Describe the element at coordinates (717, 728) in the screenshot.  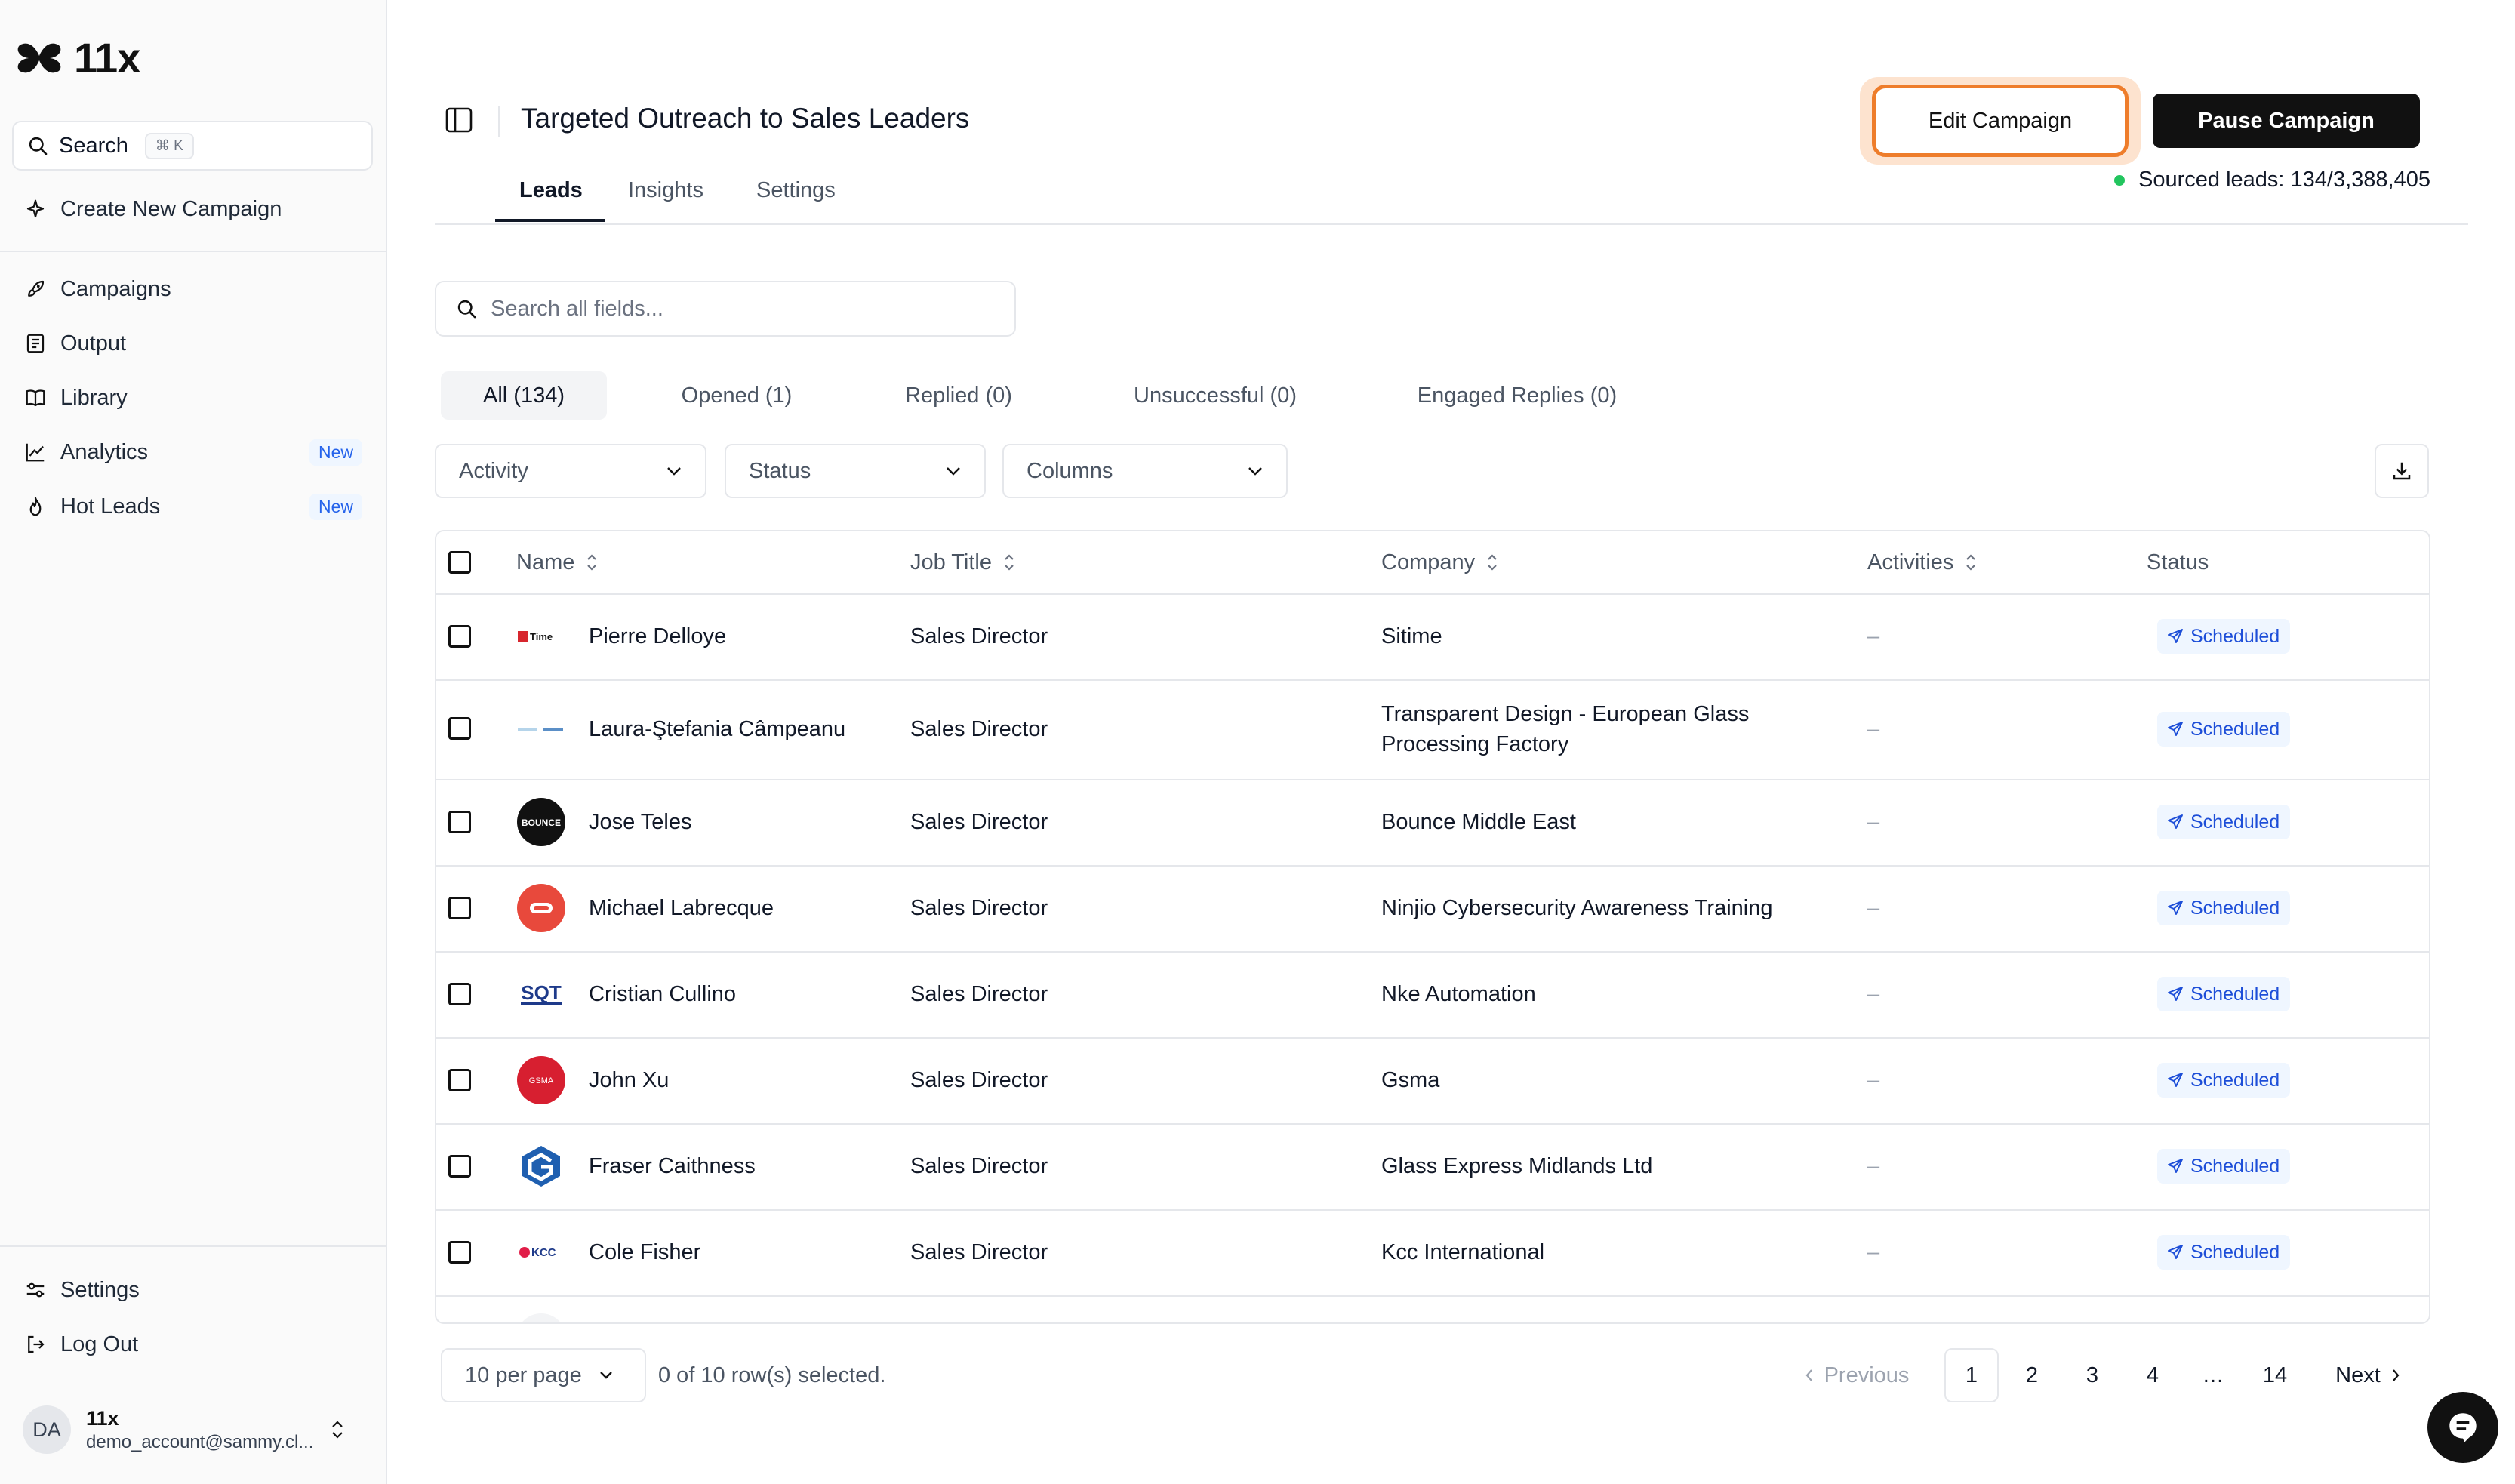
I see `lead-name: Laura-Ştefania Câmpeanu` at that location.